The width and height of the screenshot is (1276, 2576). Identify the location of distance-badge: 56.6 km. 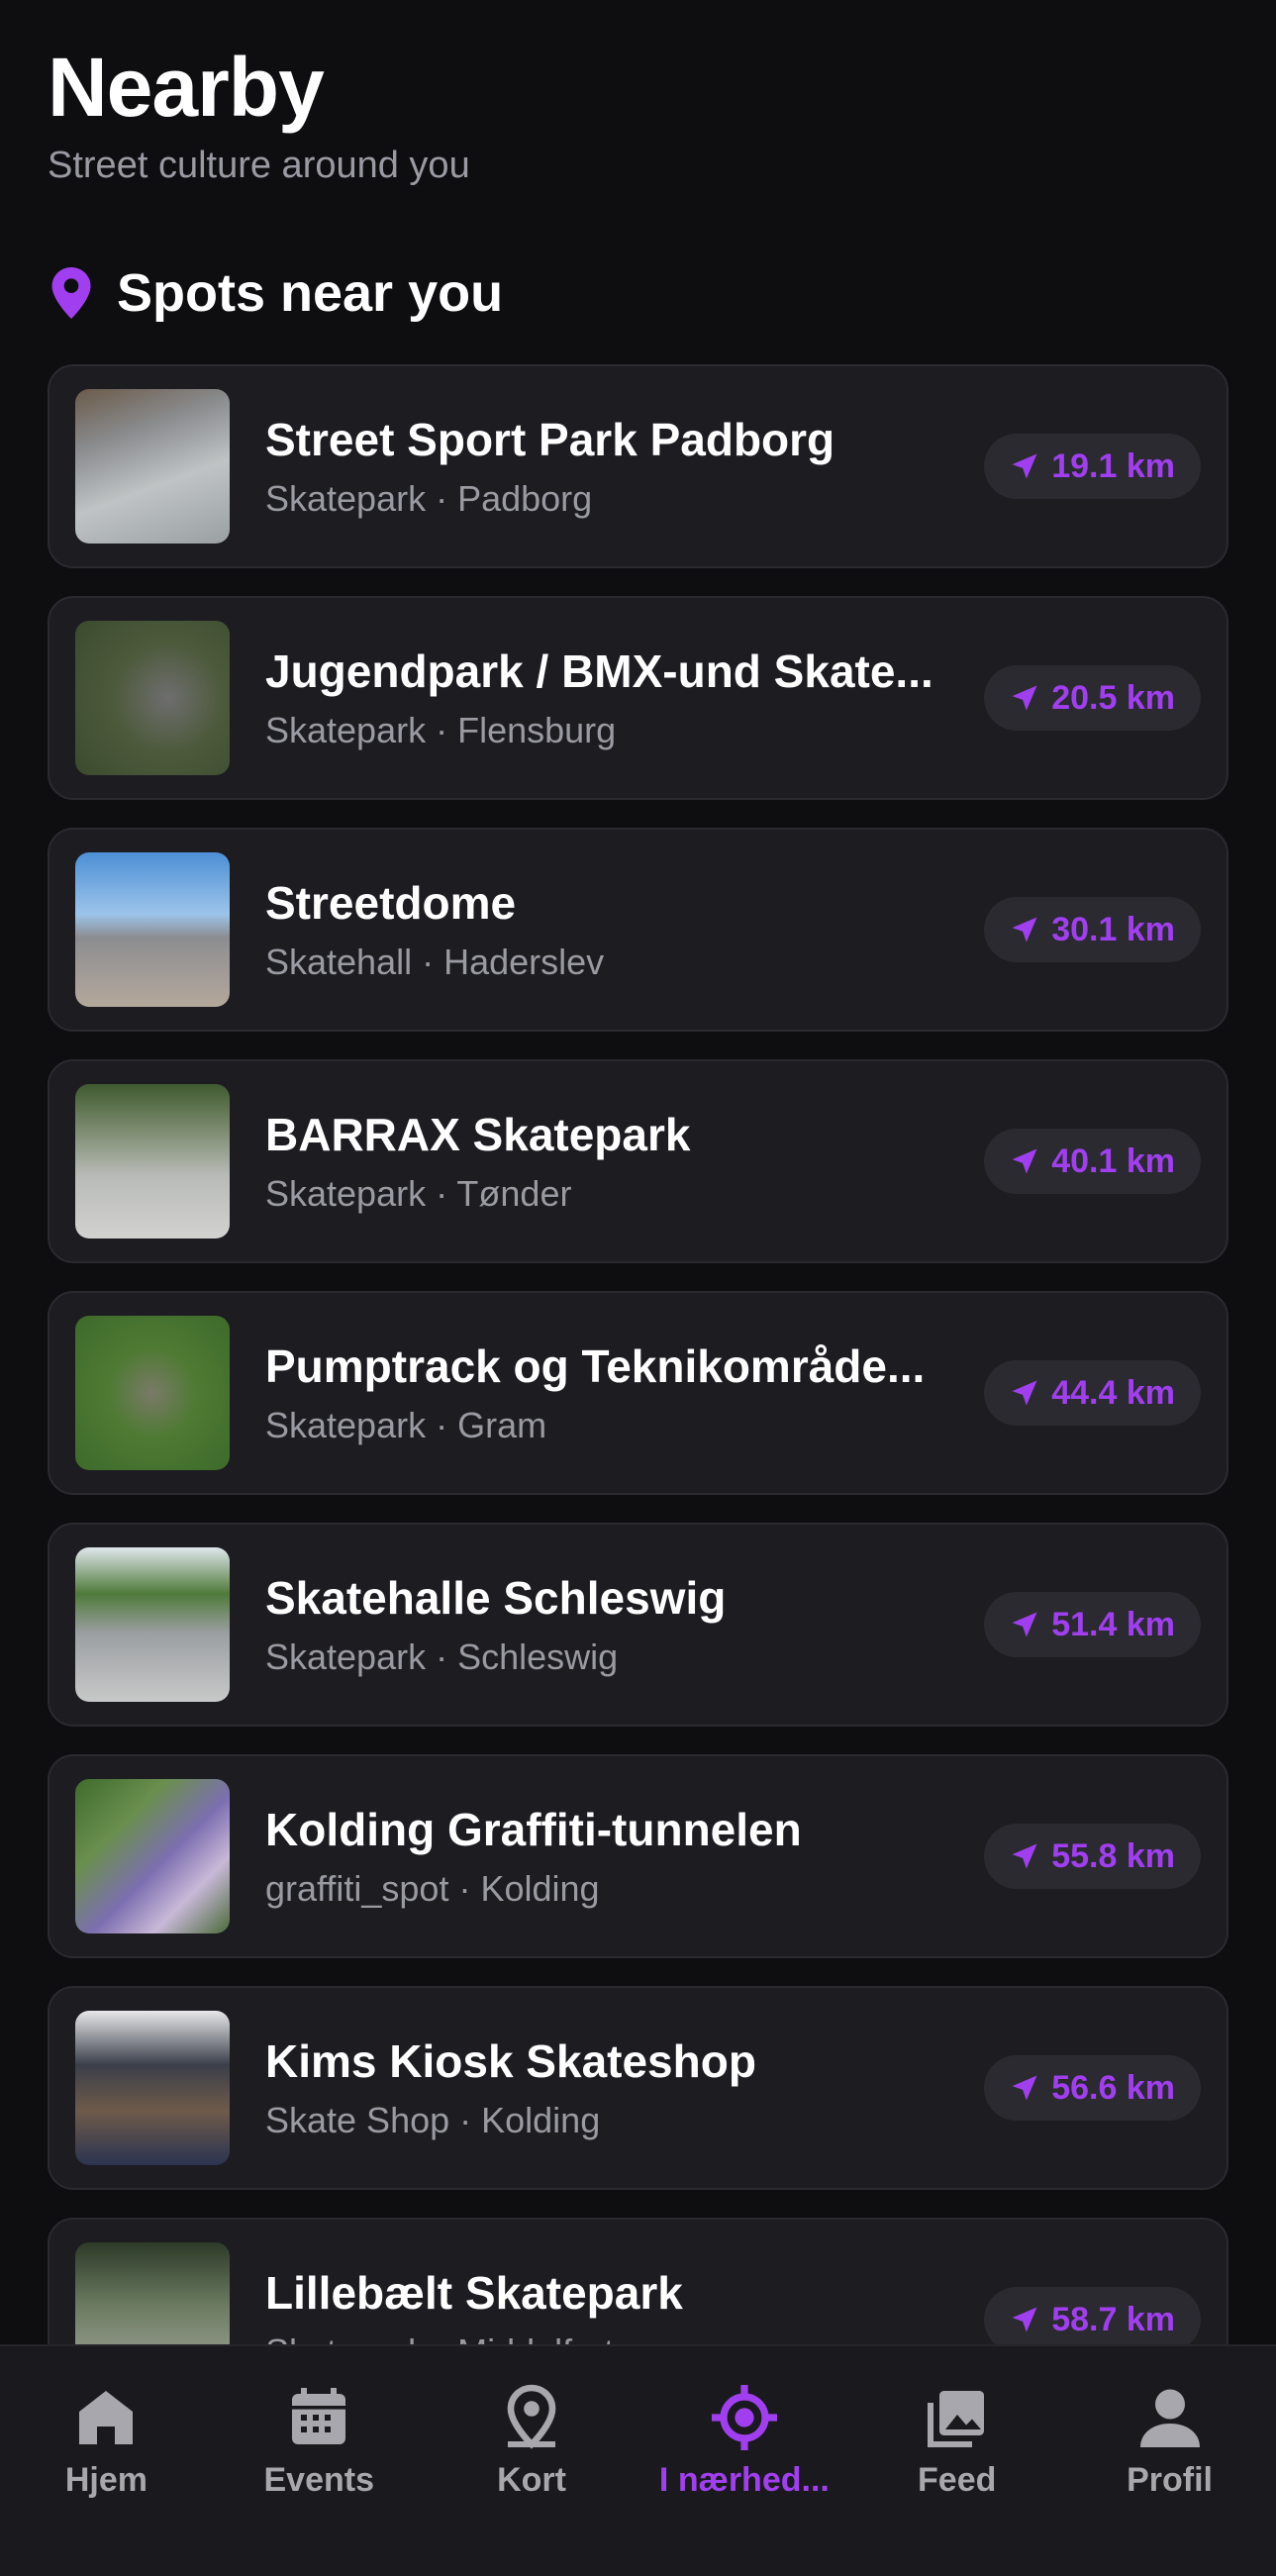
(1092, 2088).